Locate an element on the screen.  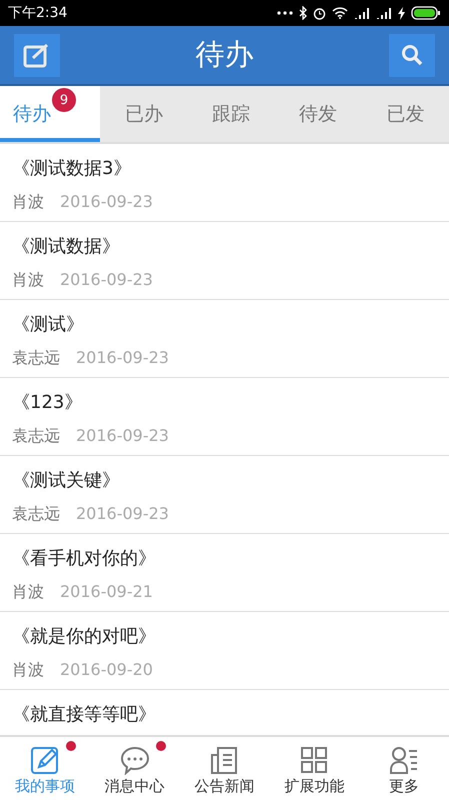
item-title: 《测试数据》 is located at coordinates (66, 247).